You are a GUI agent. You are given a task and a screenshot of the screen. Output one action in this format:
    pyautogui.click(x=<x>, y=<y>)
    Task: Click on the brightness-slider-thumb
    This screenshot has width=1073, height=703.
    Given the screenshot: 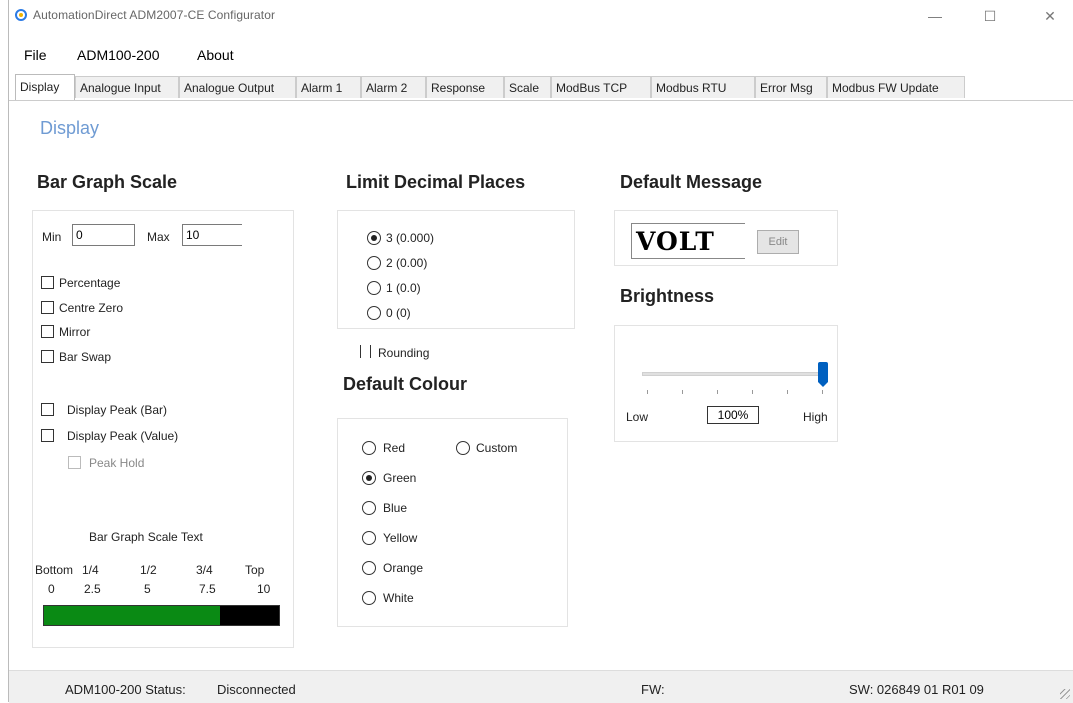 What is the action you would take?
    pyautogui.click(x=823, y=374)
    